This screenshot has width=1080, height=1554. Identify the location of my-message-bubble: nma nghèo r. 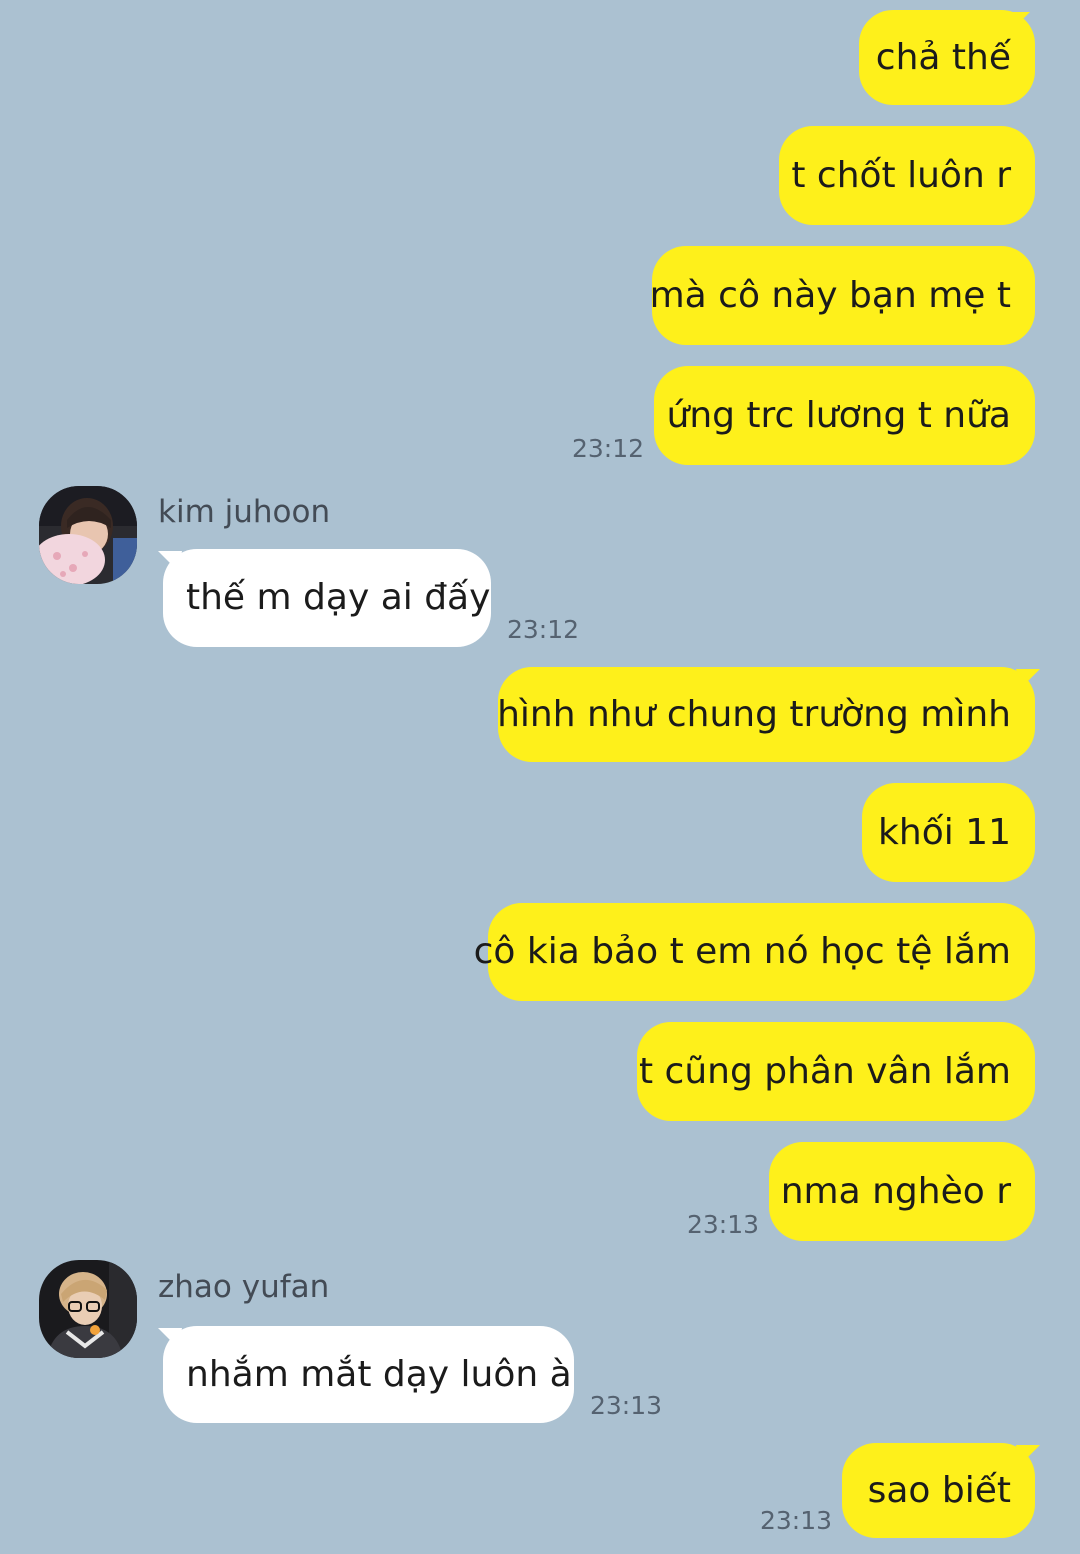
(902, 1191).